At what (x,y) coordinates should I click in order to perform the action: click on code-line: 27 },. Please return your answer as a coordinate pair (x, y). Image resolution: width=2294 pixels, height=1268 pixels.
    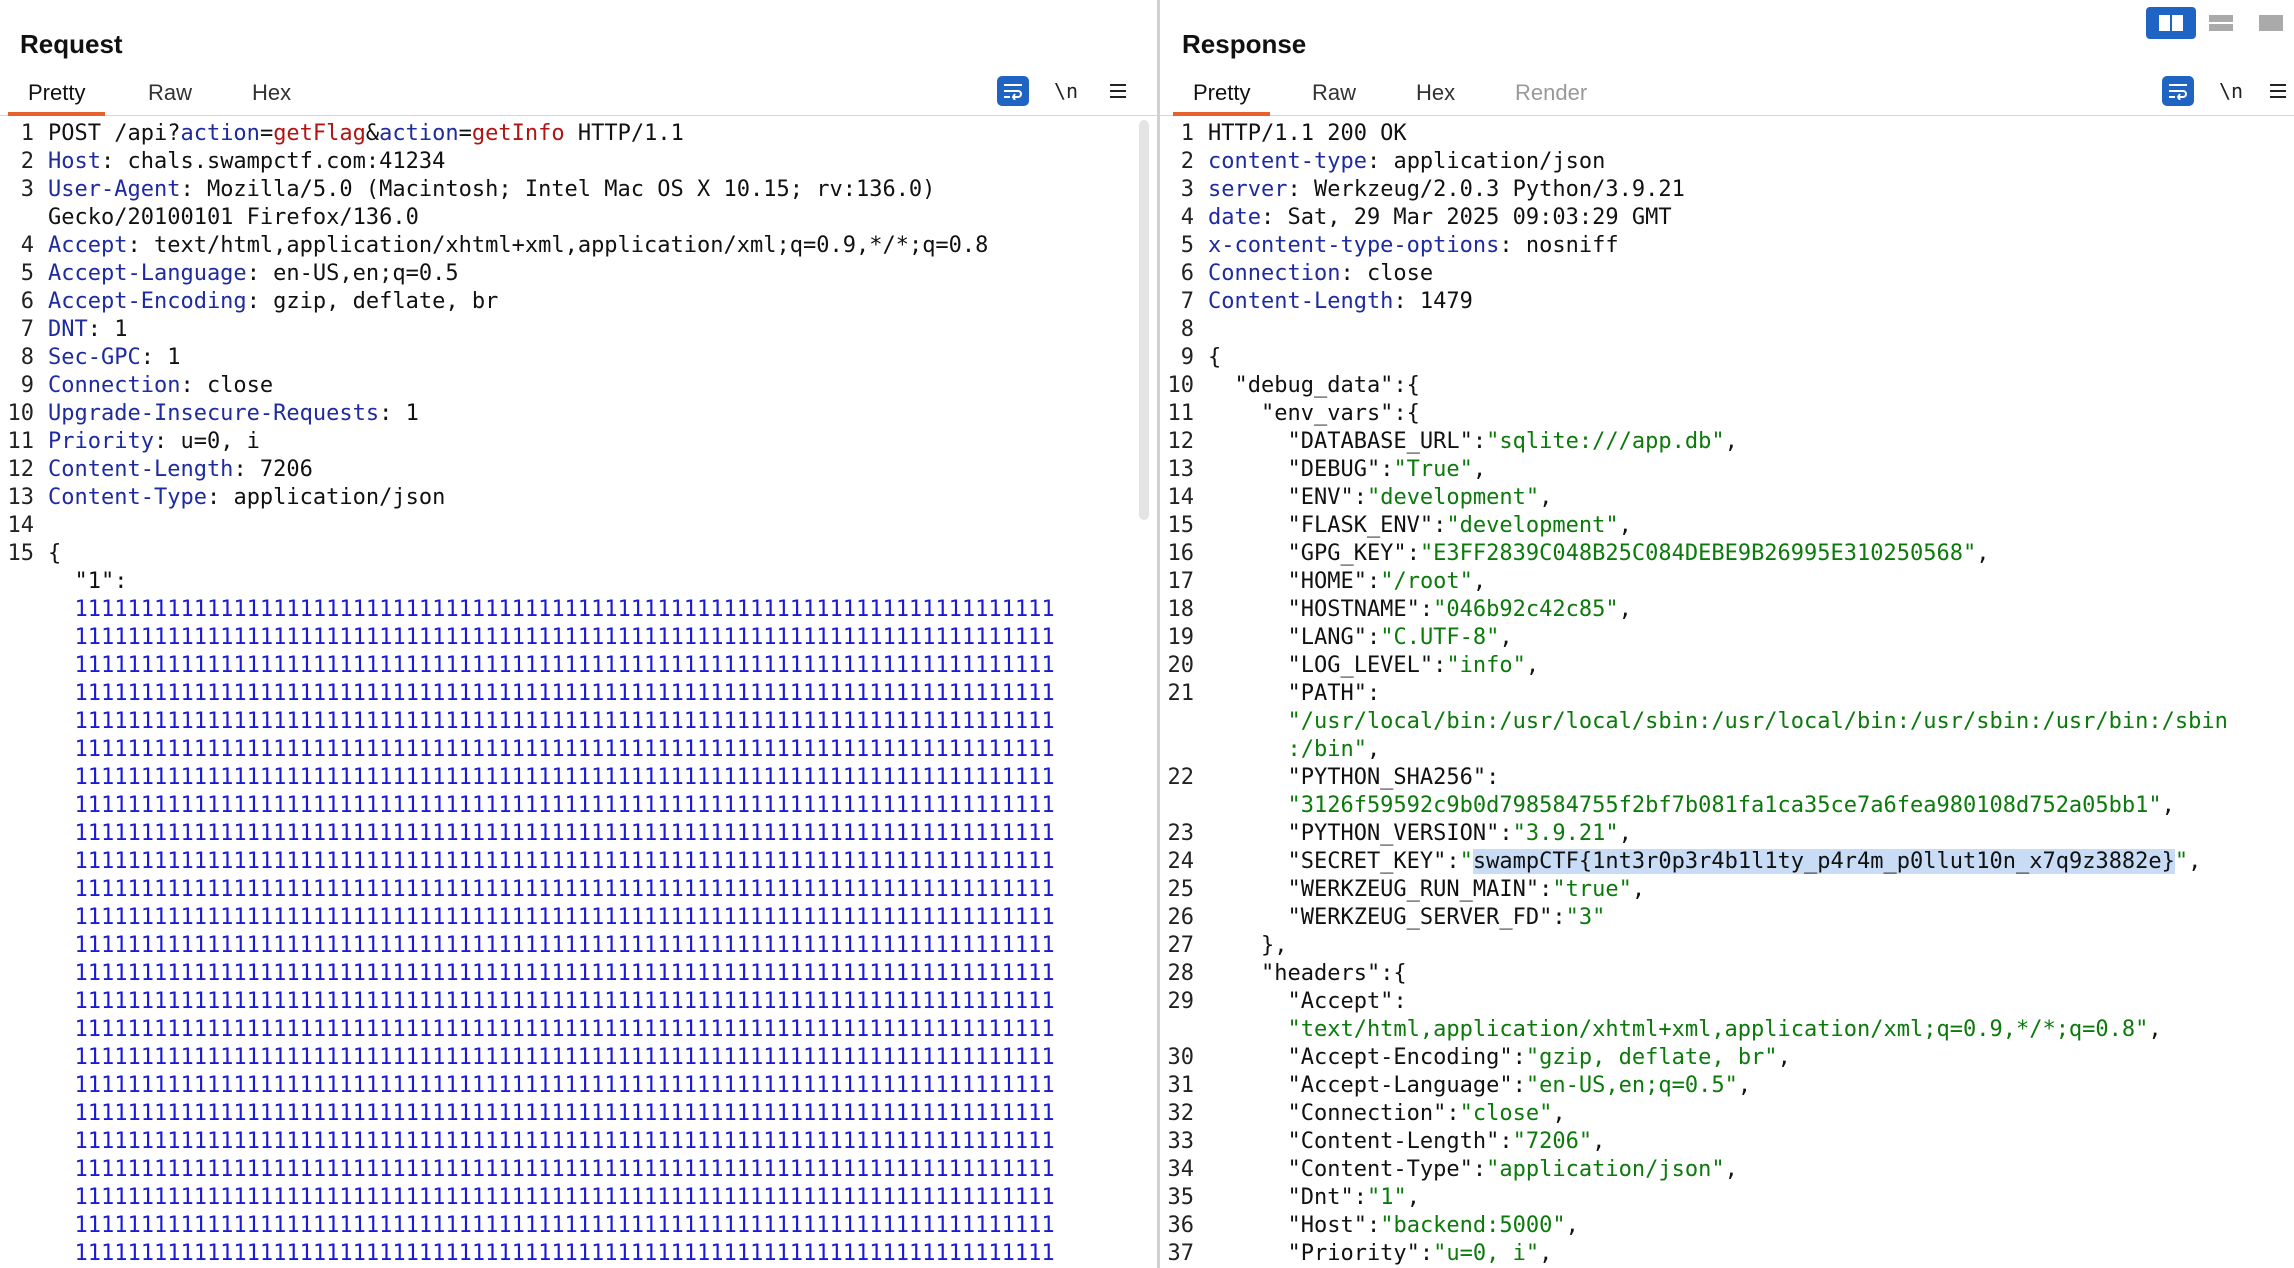
    Looking at the image, I should click on (1727, 946).